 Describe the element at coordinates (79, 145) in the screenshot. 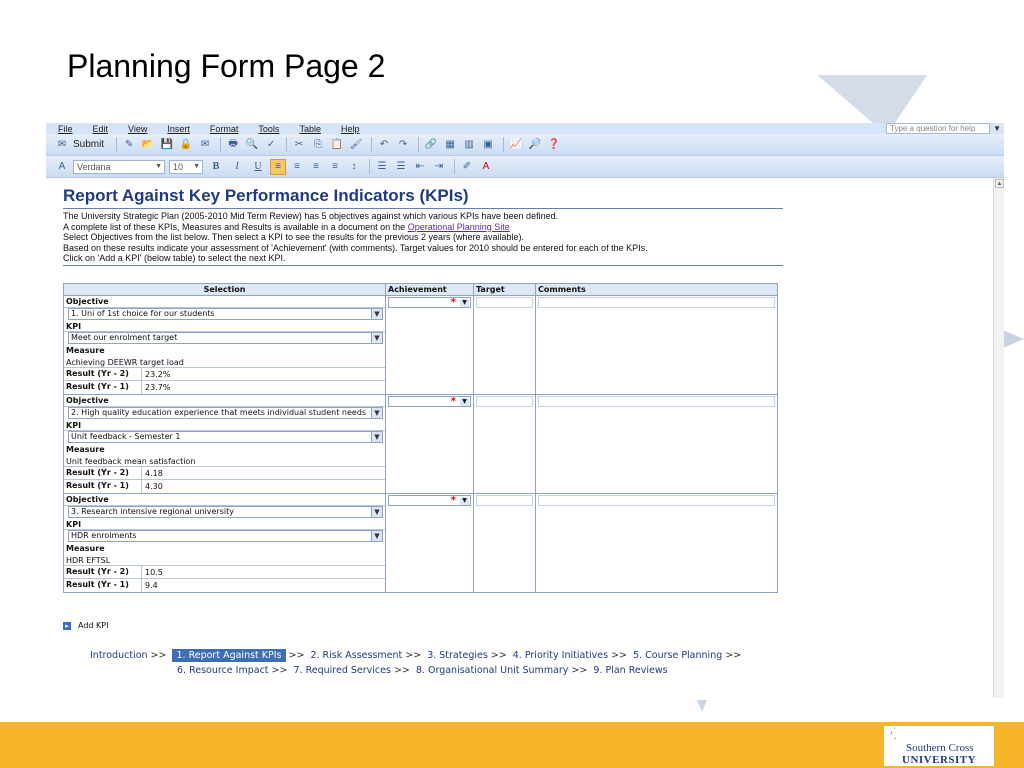

I see `submit-button: ✉ Submit` at that location.